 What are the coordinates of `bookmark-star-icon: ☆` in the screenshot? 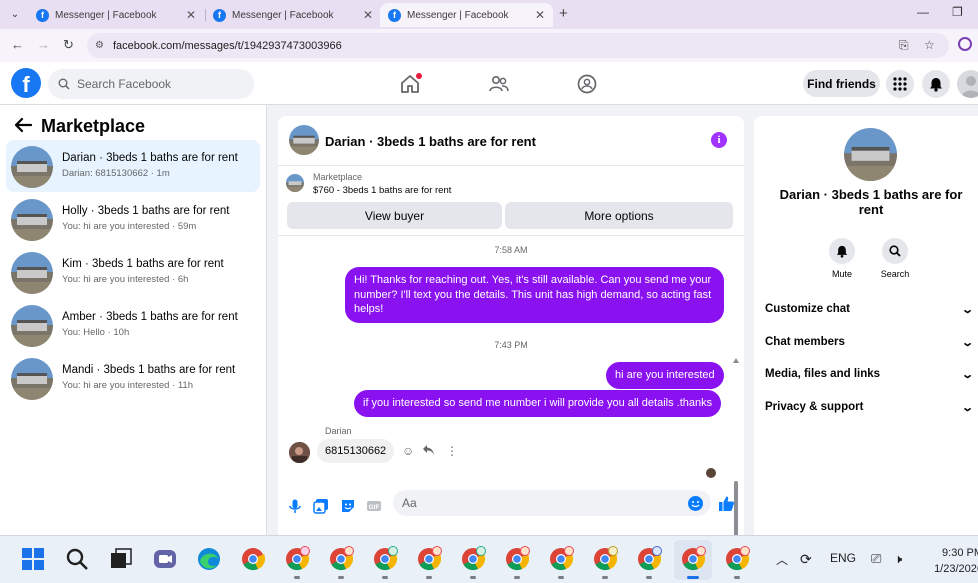 It's located at (929, 45).